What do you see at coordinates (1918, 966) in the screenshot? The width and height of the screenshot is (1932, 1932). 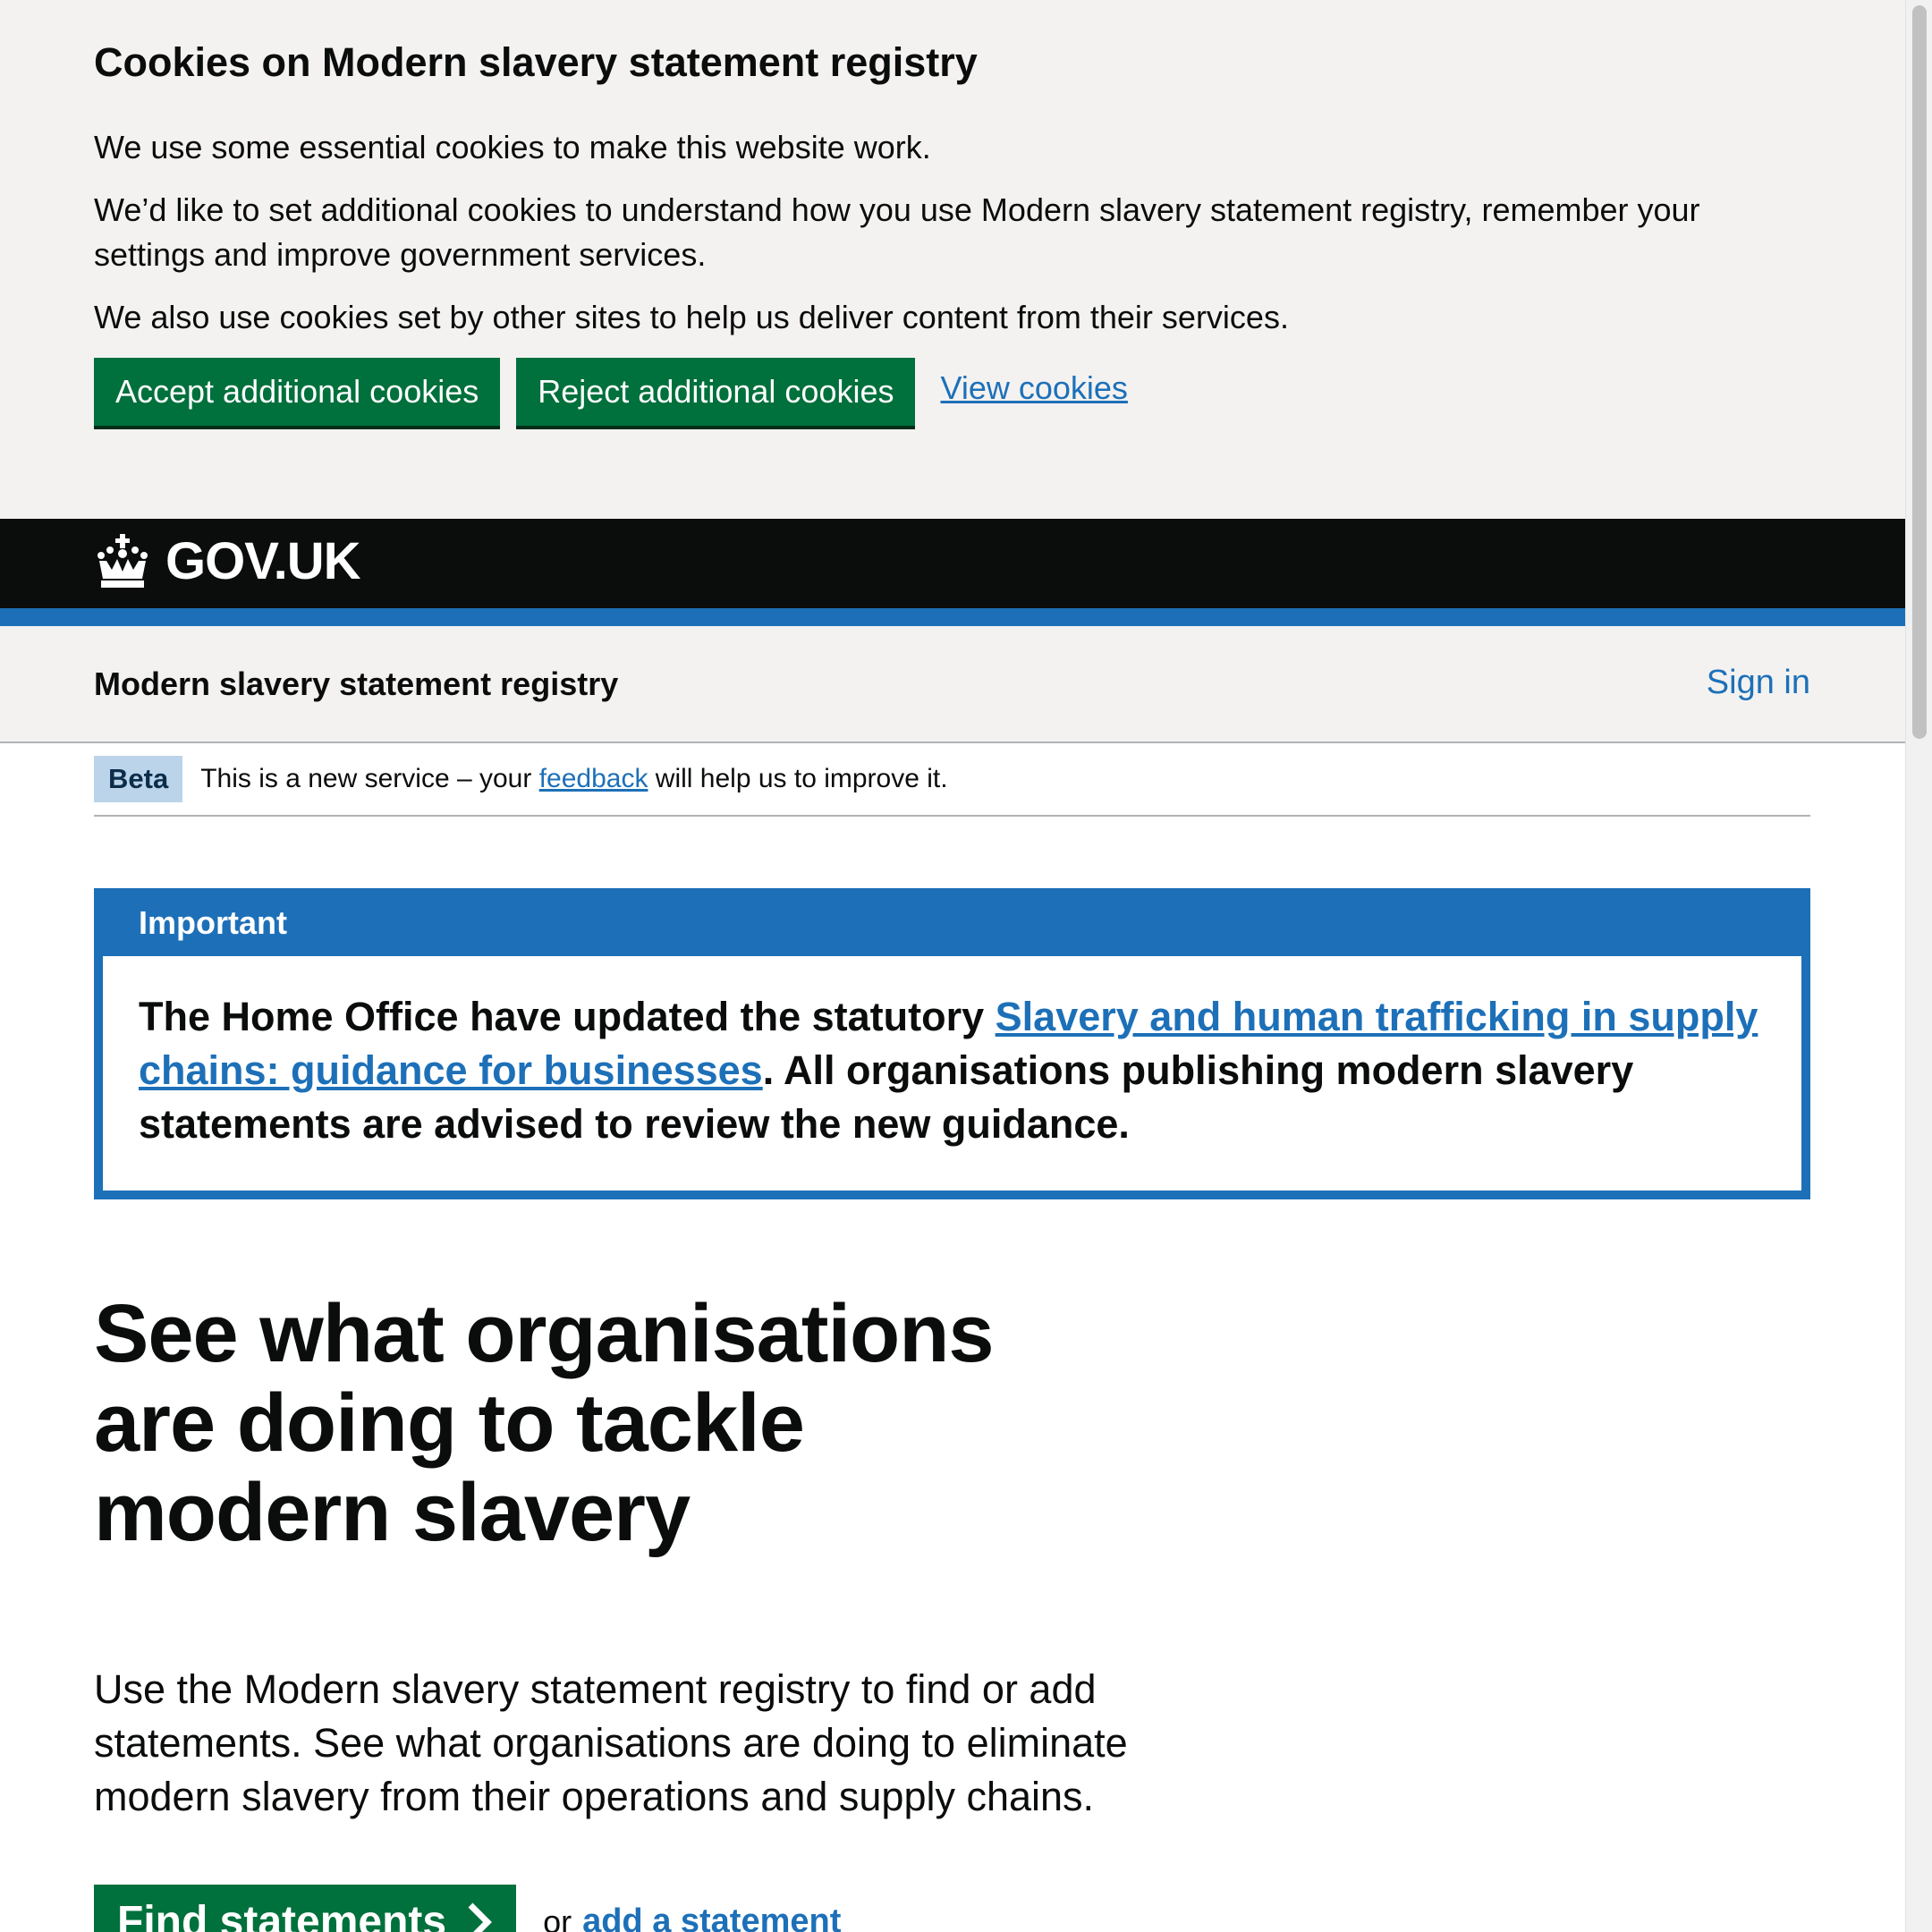 I see `vertical-scrollbar` at bounding box center [1918, 966].